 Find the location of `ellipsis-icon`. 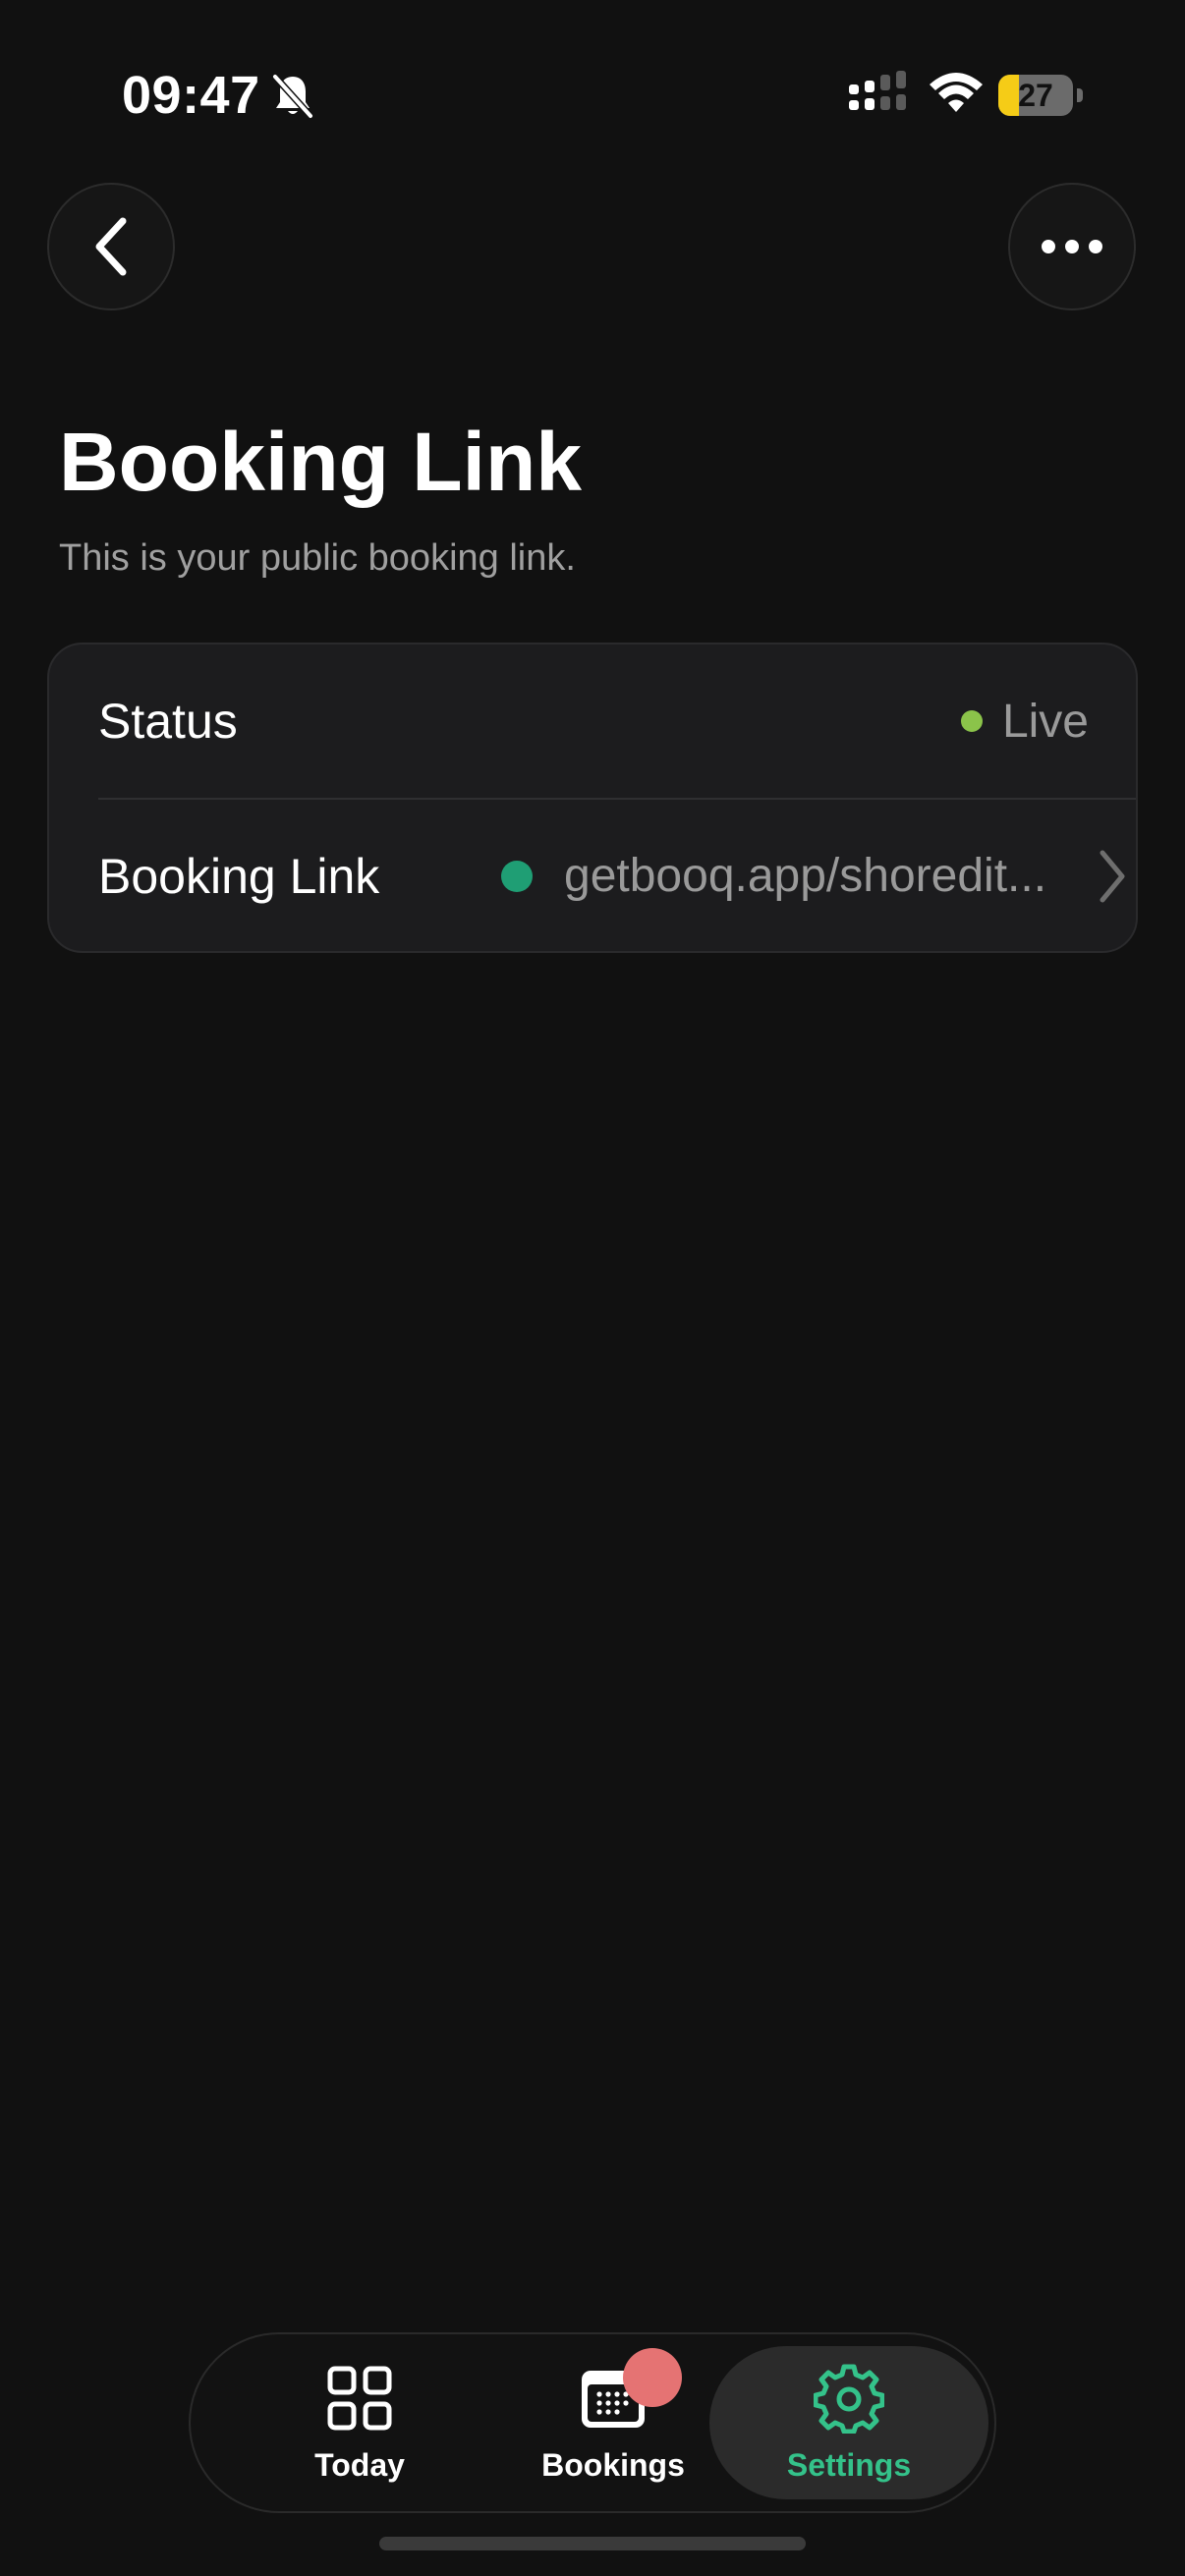

ellipsis-icon is located at coordinates (1072, 246).